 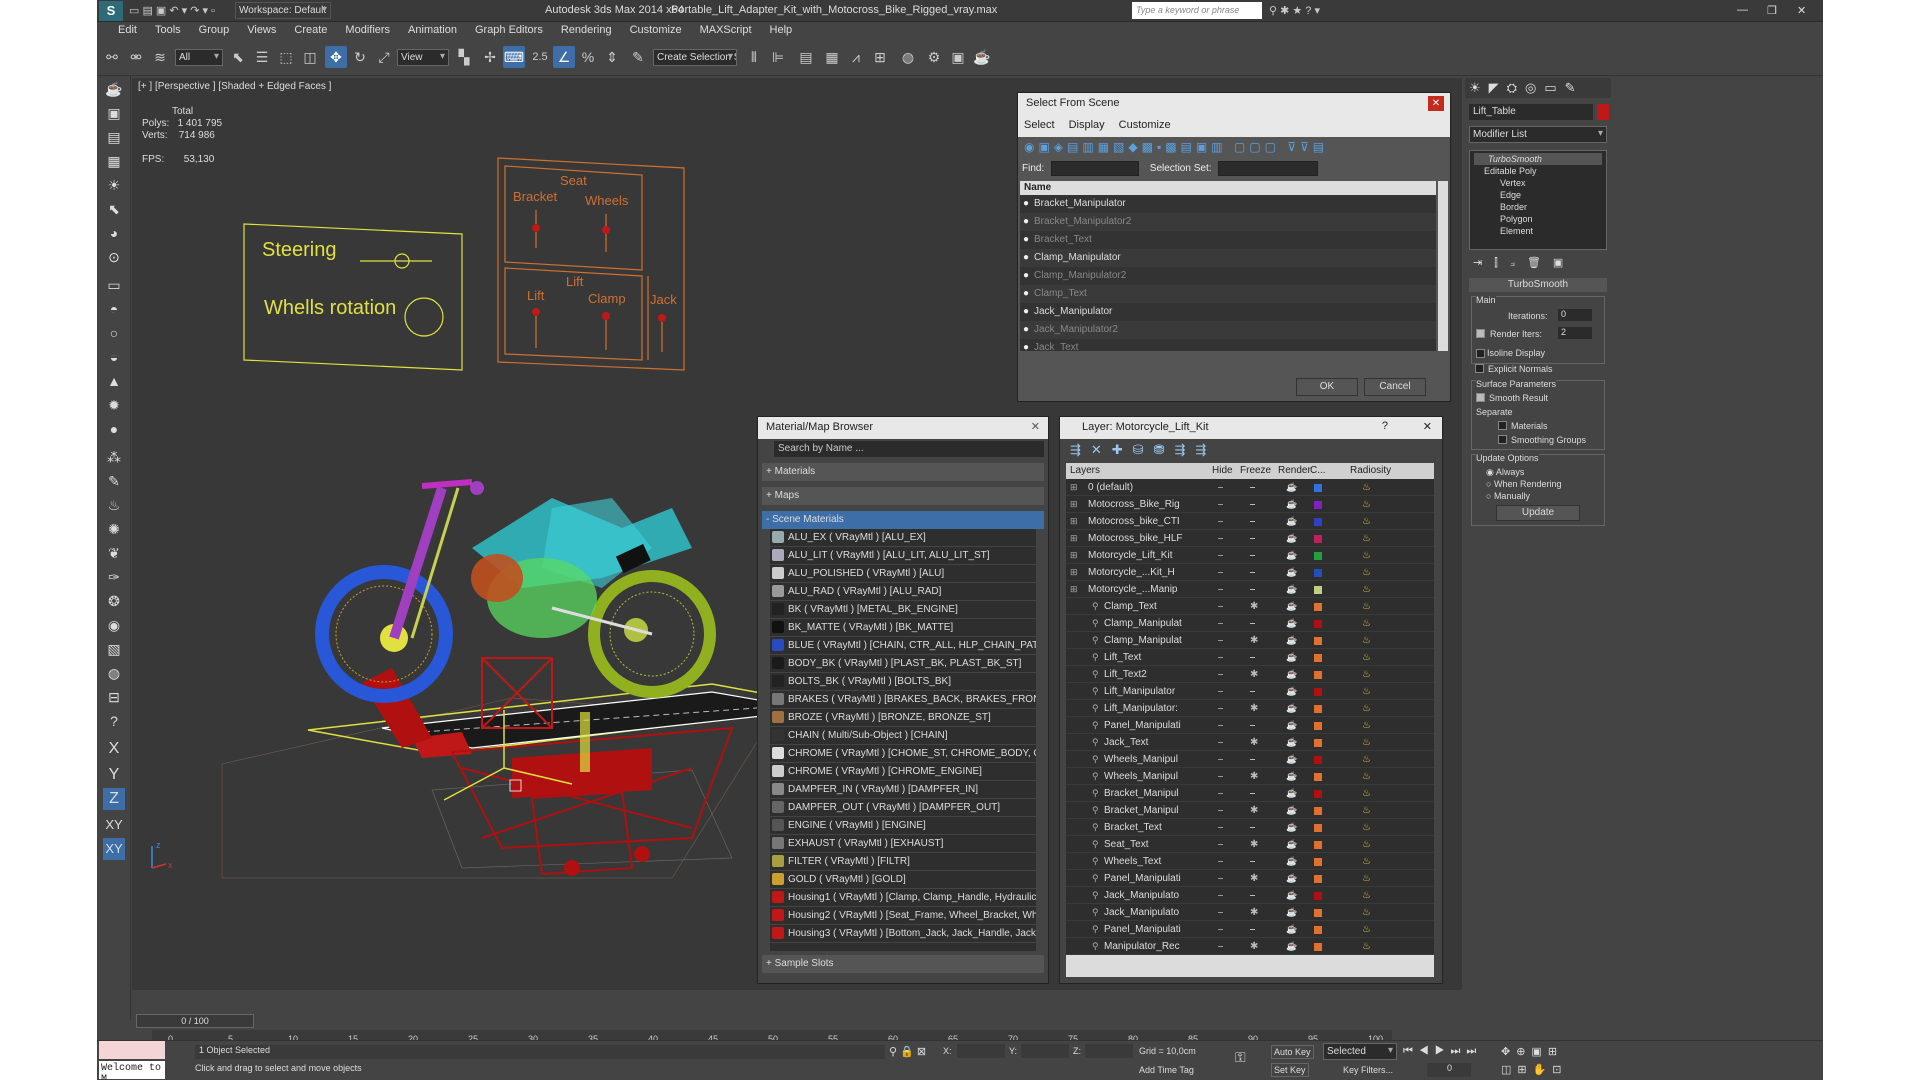 What do you see at coordinates (114, 625) in the screenshot?
I see `ball-icon: ◉` at bounding box center [114, 625].